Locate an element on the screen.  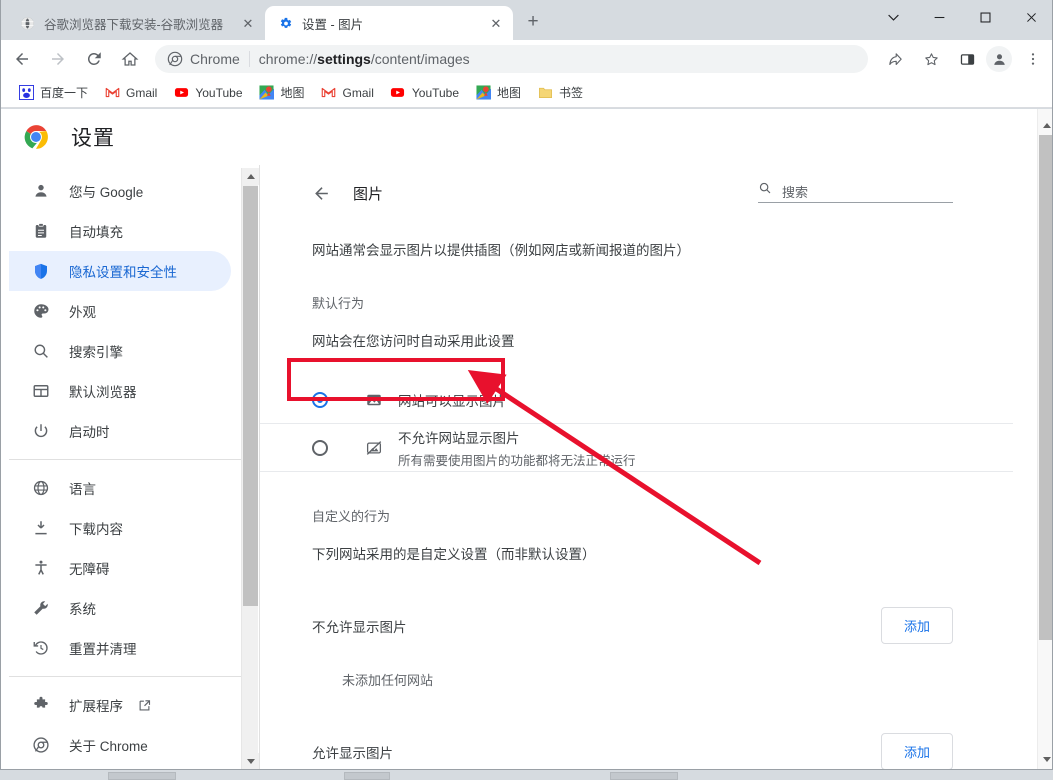
radio-option-block-images: 不允许网站显示图片 所有需要使用图片的功能都将无法正常运行 is located at coordinates (636, 448).